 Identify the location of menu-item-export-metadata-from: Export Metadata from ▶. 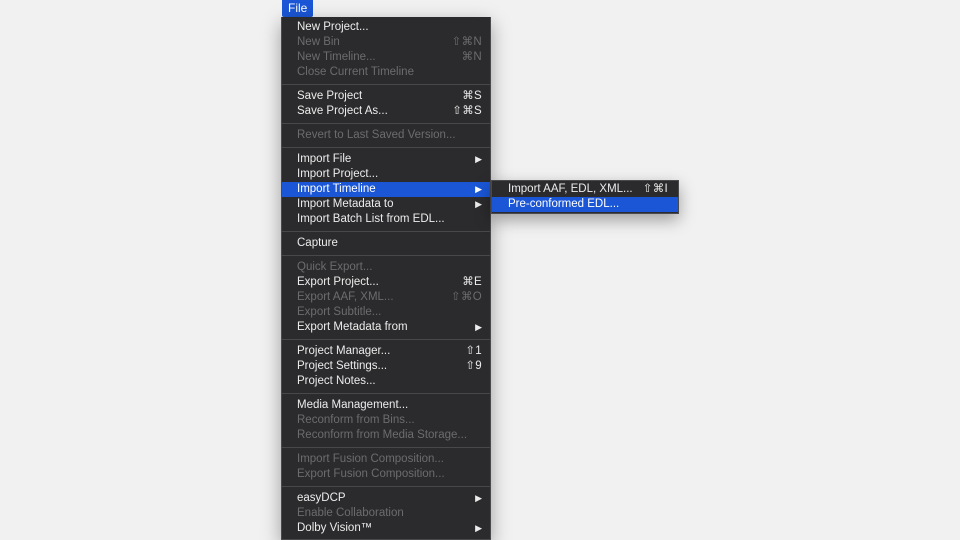
(386, 327).